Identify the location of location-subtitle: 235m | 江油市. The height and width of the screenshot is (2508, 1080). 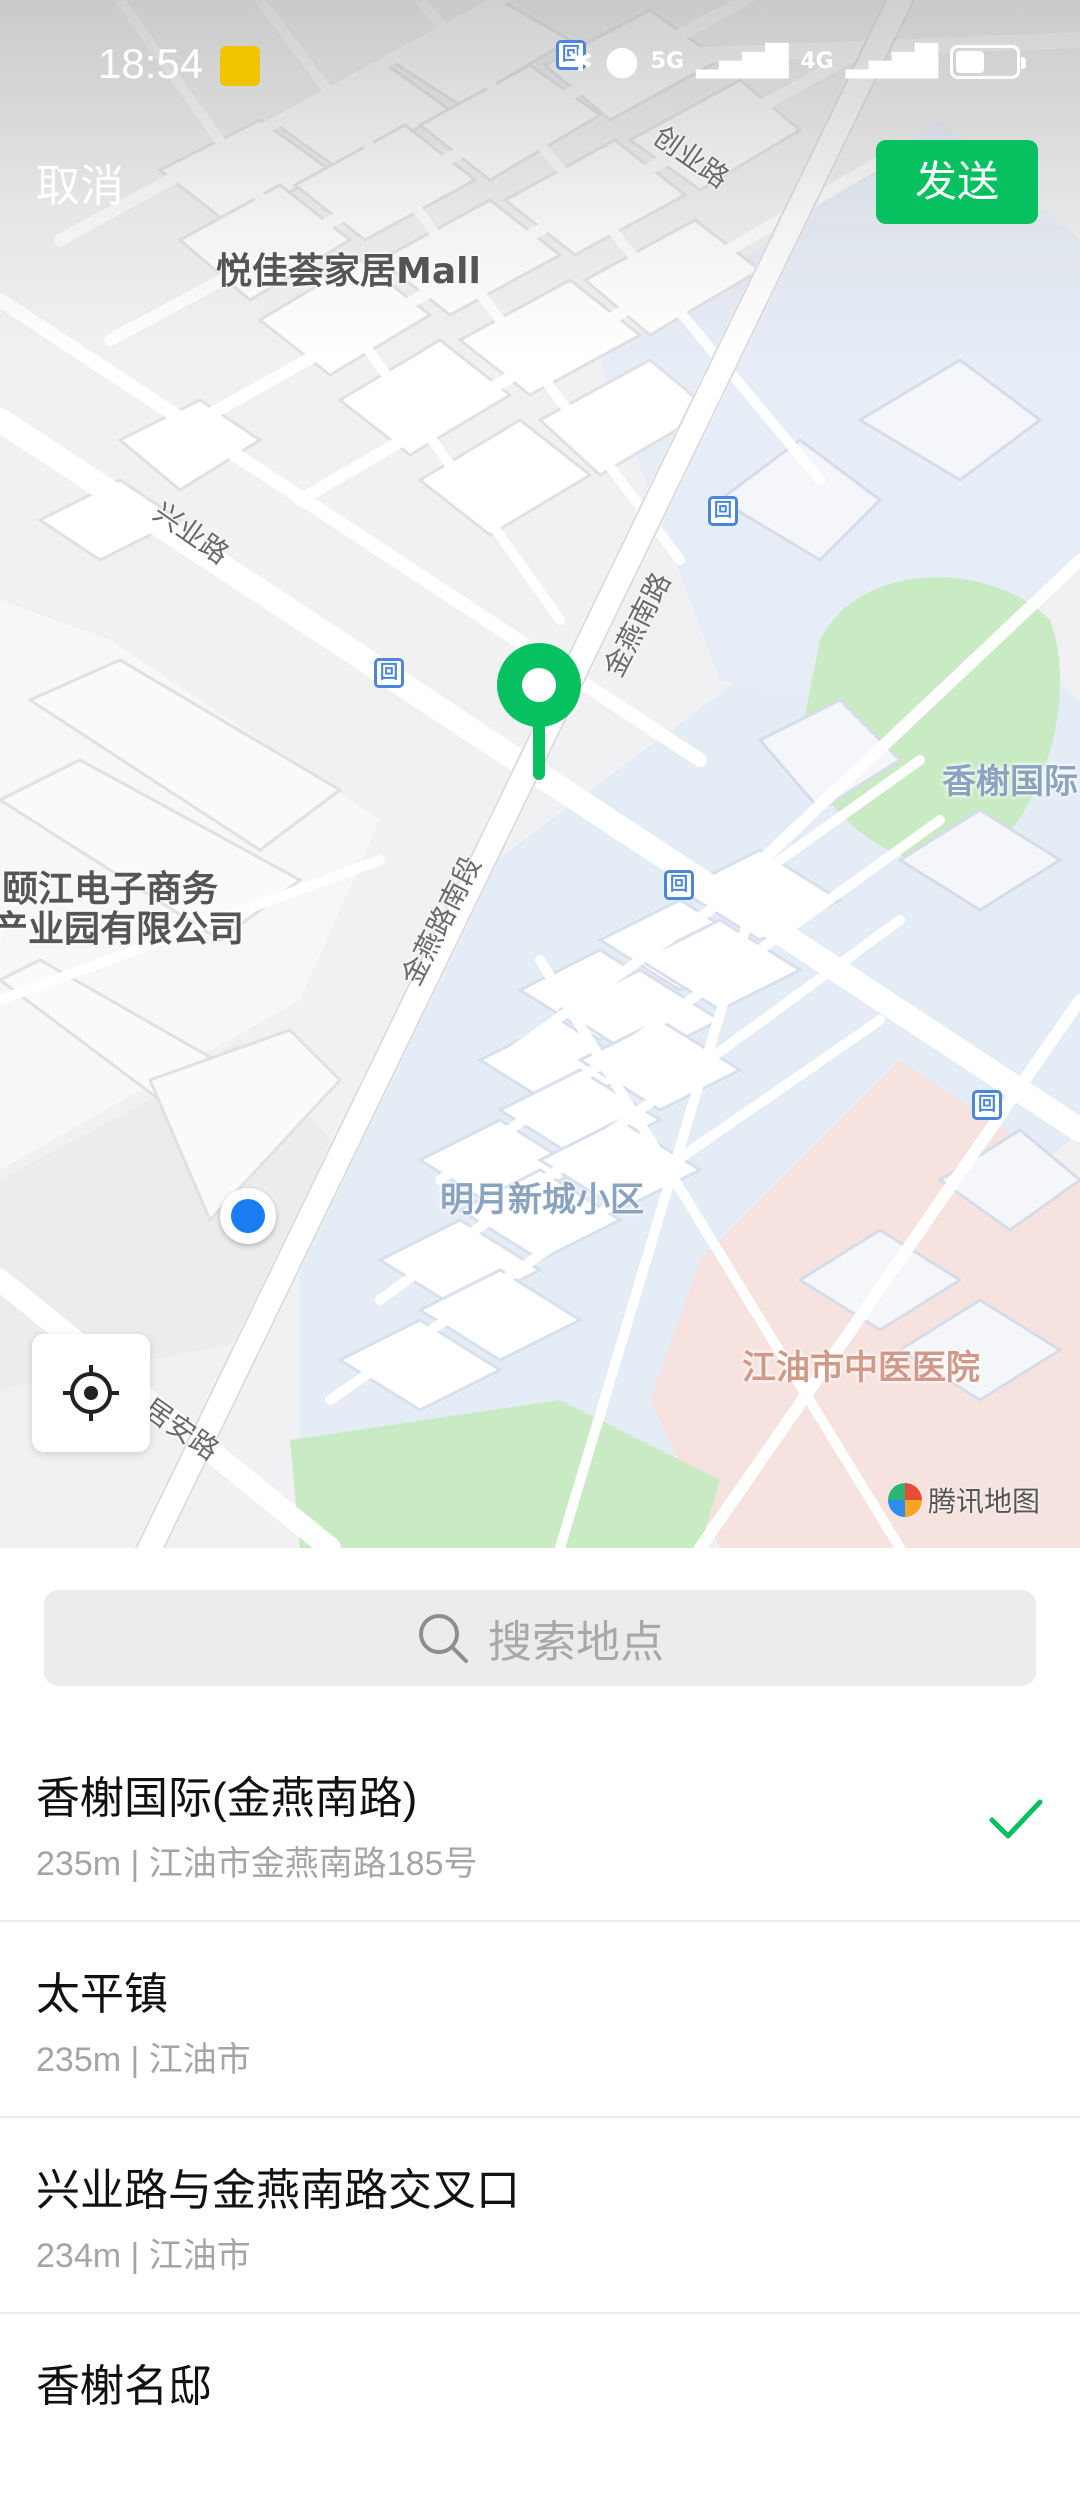
(143, 2060).